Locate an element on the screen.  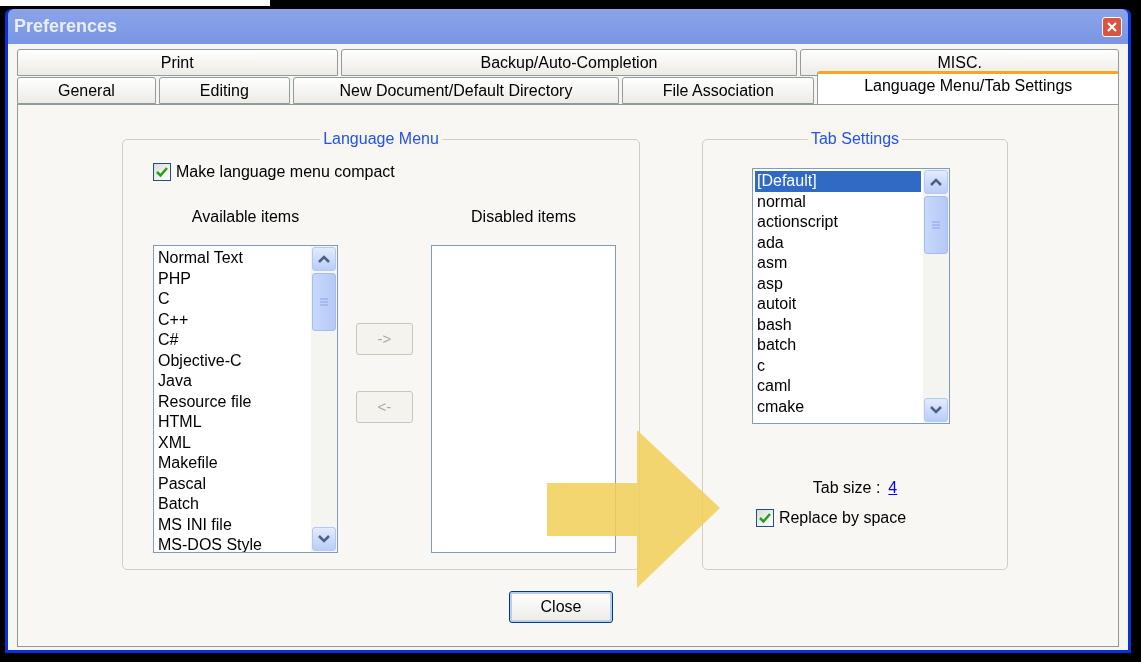
tab-size-label: Tab size : is located at coordinates (846, 488).